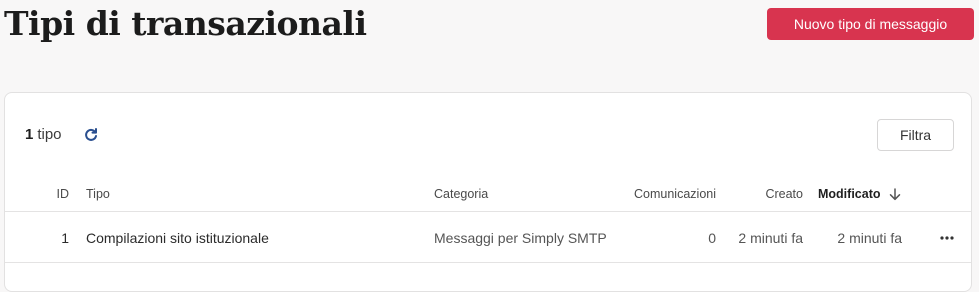  I want to click on header-divider, so click(488, 211).